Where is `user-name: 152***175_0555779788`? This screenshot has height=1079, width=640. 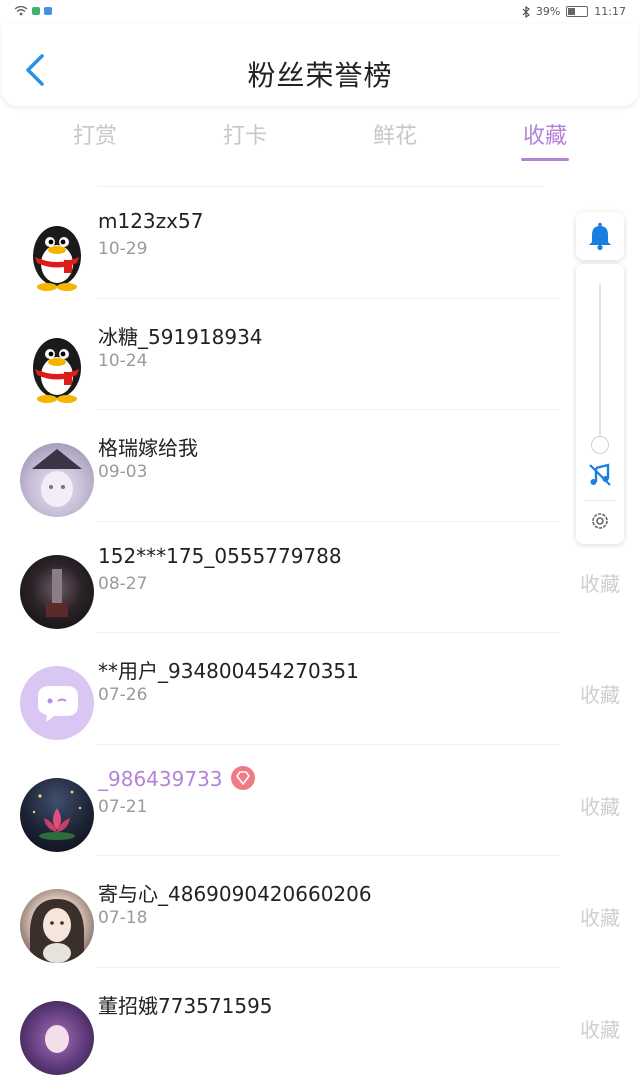
user-name: 152***175_0555779788 is located at coordinates (220, 556).